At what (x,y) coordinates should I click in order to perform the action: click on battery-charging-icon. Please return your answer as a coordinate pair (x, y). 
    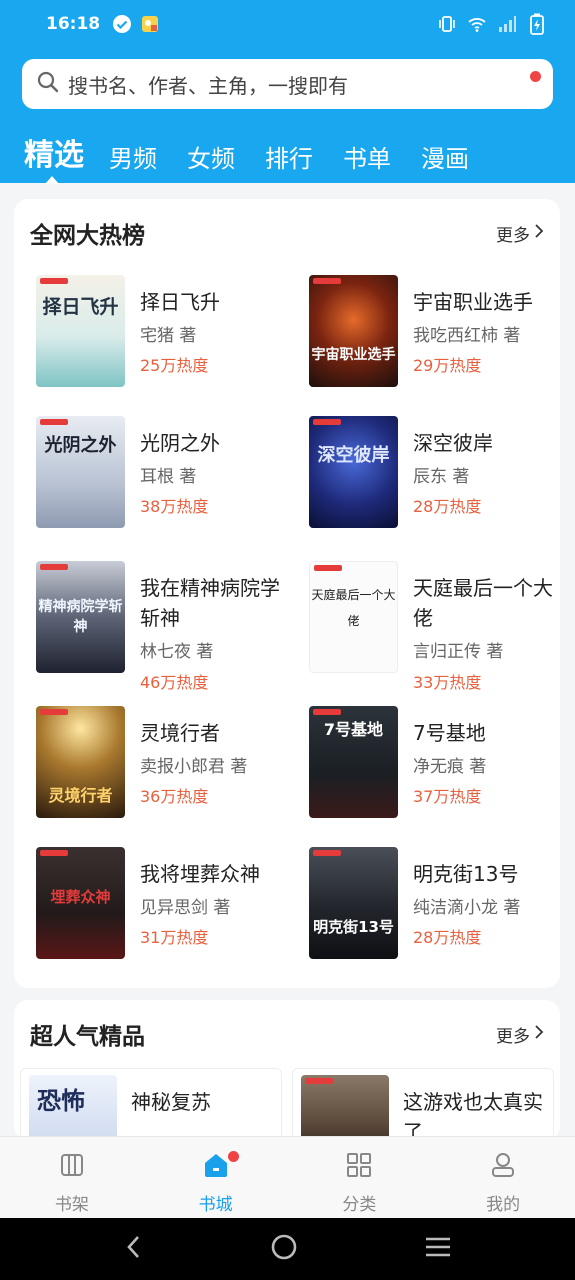
    Looking at the image, I should click on (537, 24).